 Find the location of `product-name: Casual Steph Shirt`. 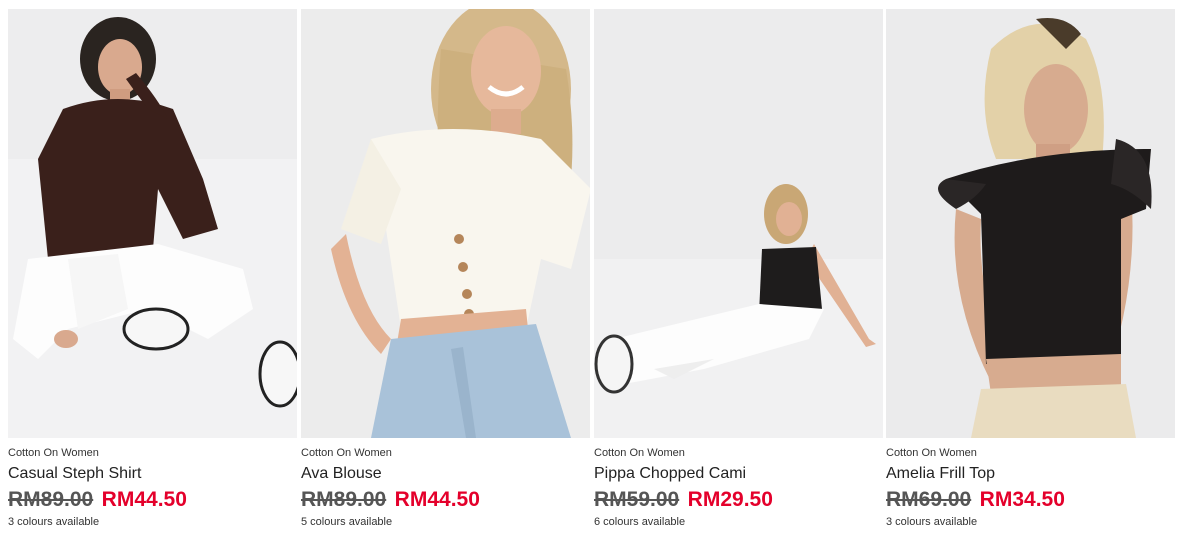

product-name: Casual Steph Shirt is located at coordinates (152, 474).